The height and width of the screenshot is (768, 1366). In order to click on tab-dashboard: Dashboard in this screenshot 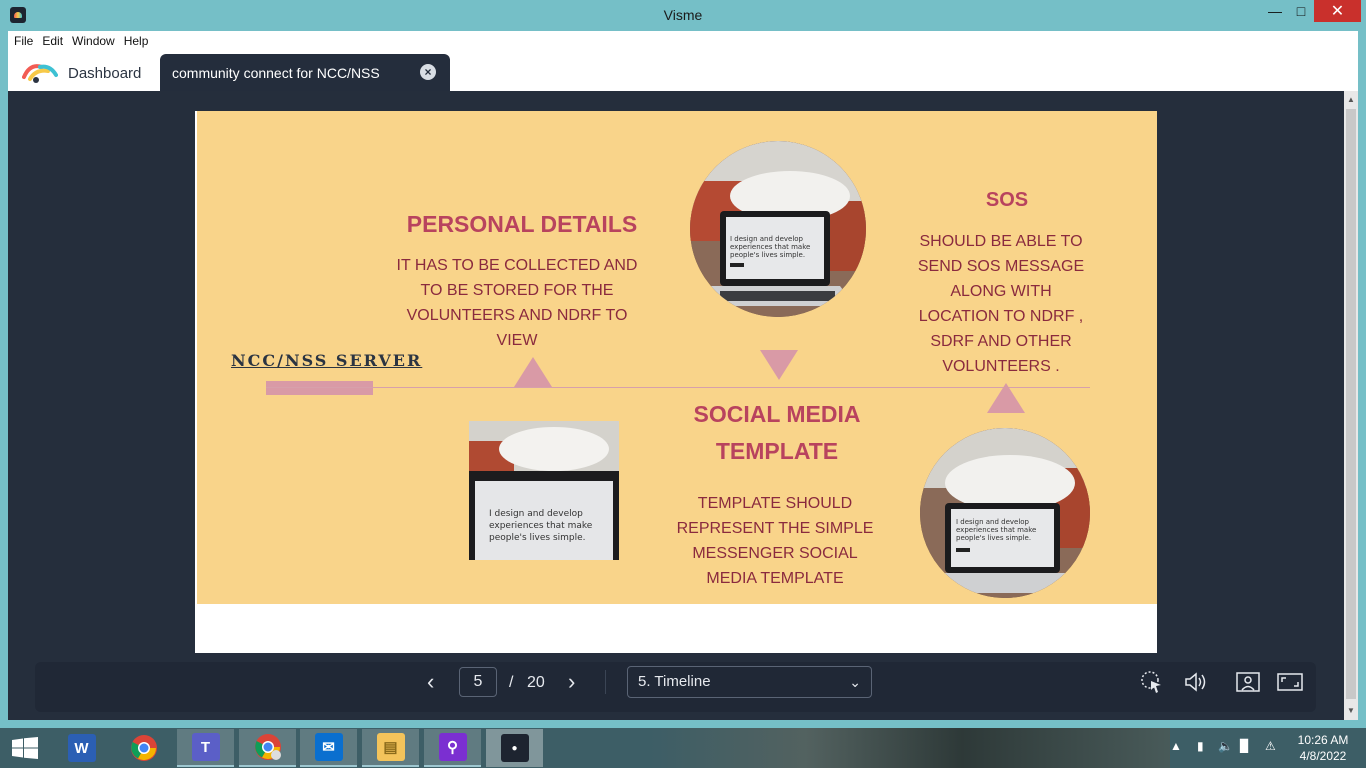, I will do `click(92, 73)`.